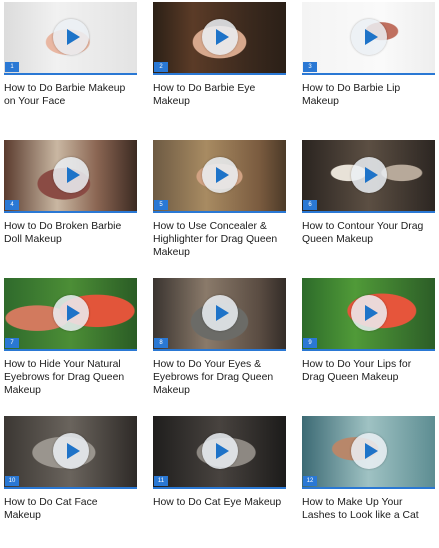 Image resolution: width=439 pixels, height=548 pixels. Describe the element at coordinates (310, 343) in the screenshot. I see `video-number-badge: 9` at that location.